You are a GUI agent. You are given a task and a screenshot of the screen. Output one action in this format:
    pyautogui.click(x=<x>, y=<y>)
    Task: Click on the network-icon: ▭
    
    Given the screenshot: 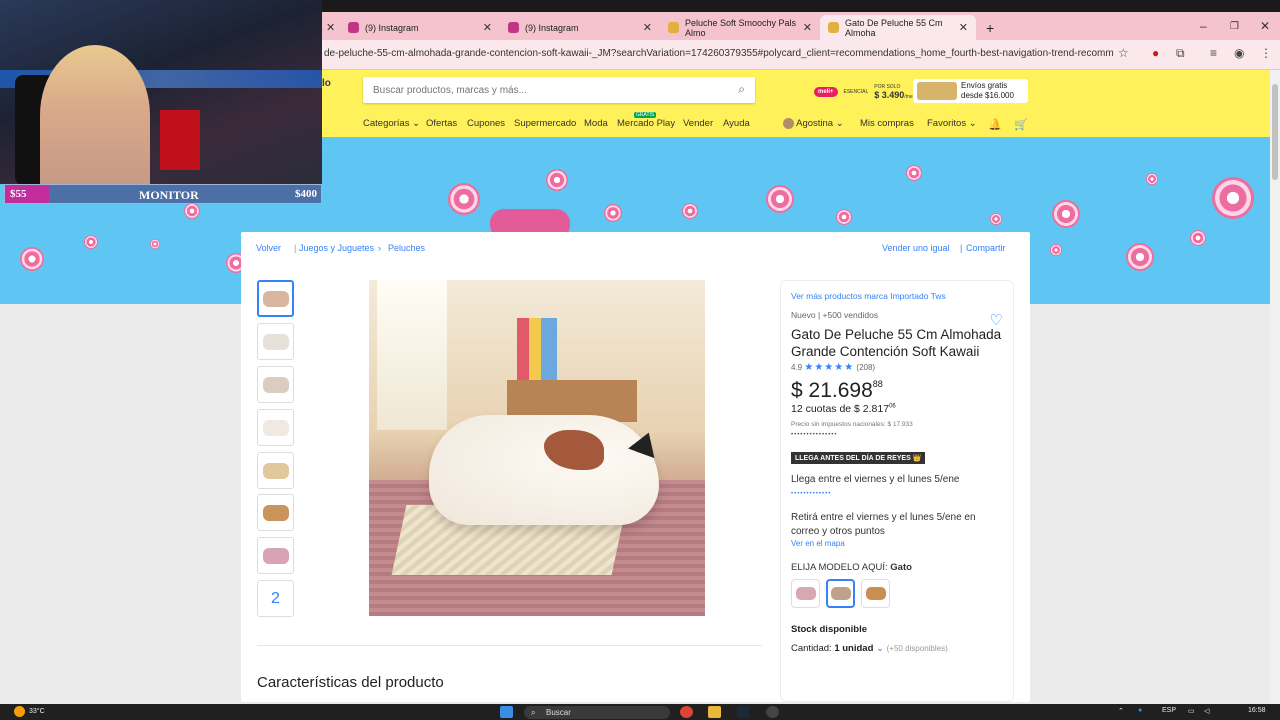 What is the action you would take?
    pyautogui.click(x=1191, y=711)
    